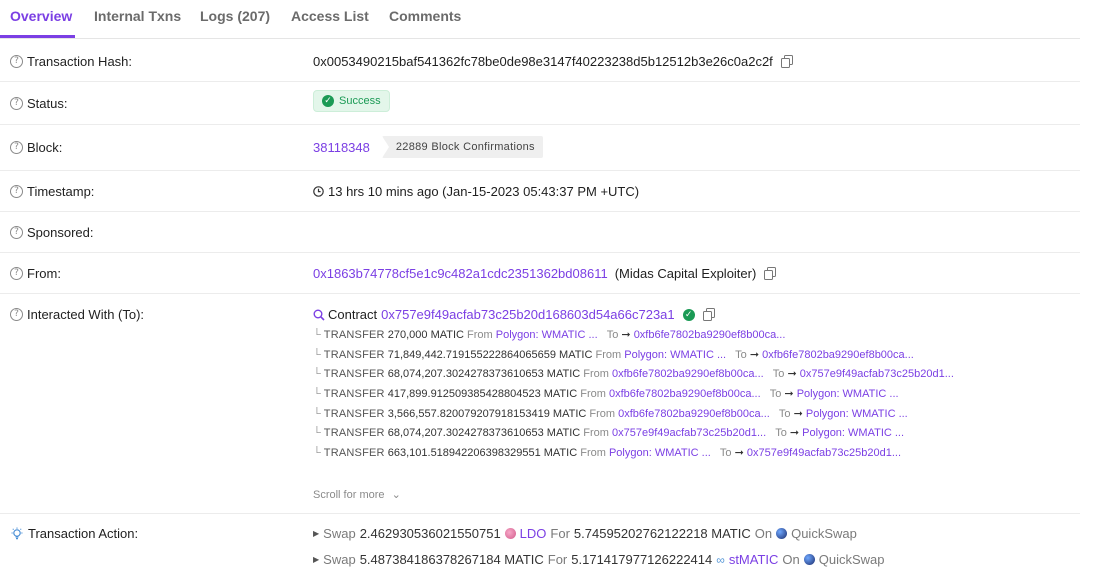 This screenshot has width=1103, height=572. I want to click on token-link-stmatic: stMATIC, so click(754, 559).